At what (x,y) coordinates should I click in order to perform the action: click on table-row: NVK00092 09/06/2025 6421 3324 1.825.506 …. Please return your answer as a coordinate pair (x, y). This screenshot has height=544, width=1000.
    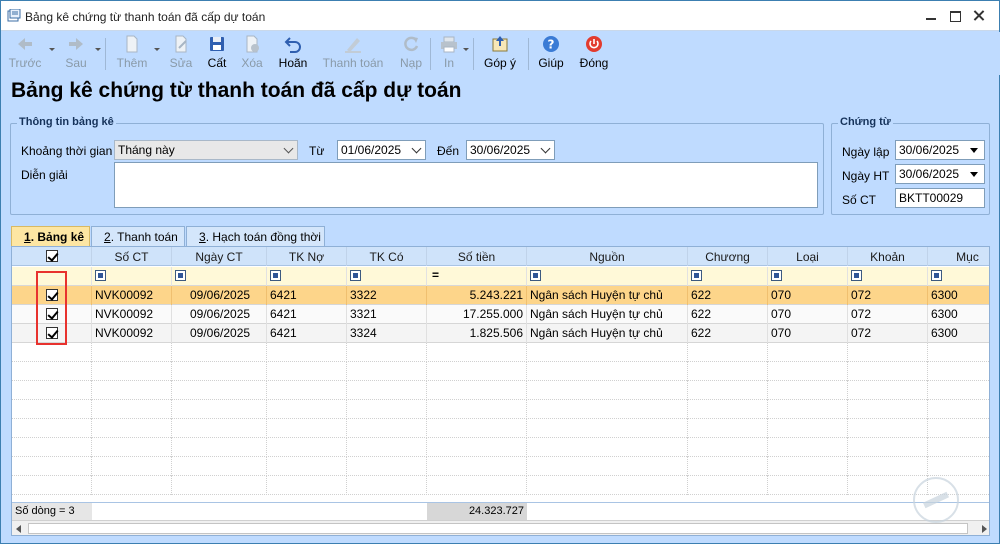
    Looking at the image, I should click on (500, 333).